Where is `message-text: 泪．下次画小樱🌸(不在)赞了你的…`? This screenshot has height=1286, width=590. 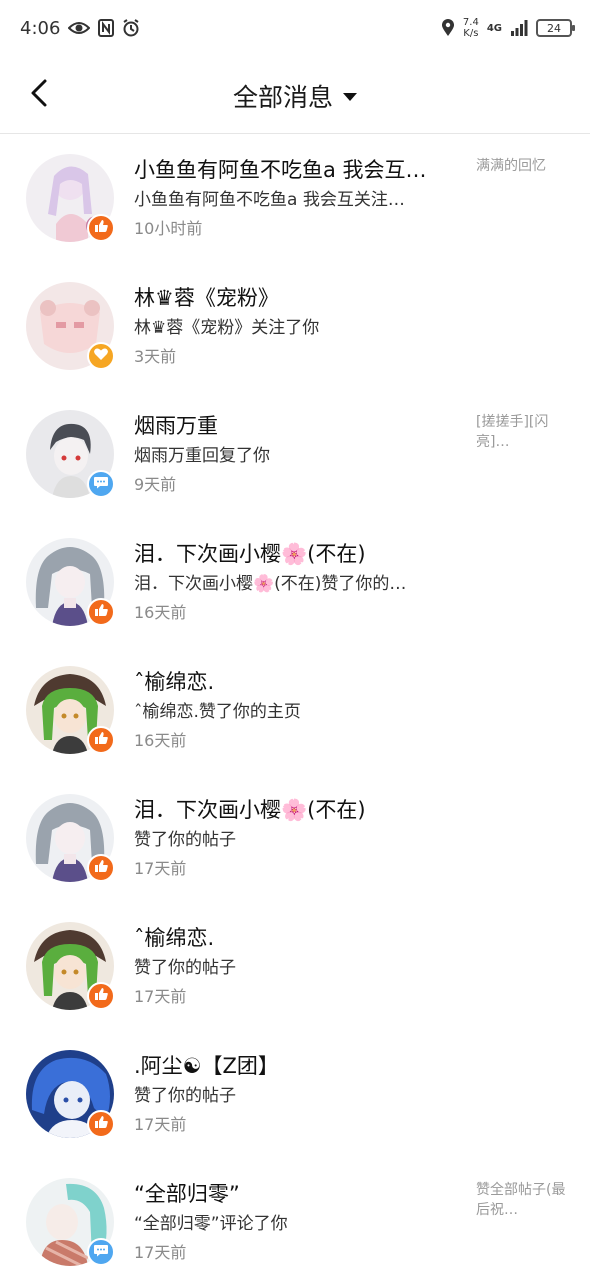
message-text: 泪．下次画小樱🌸(不在)赞了你的… is located at coordinates (270, 584).